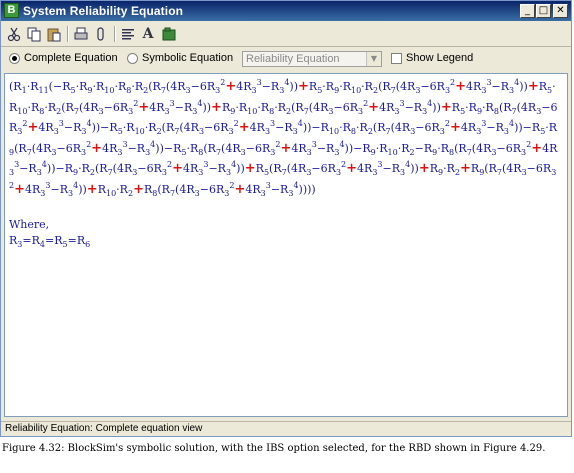 The image size is (574, 473). What do you see at coordinates (293, 59) in the screenshot?
I see `equation-type-value: Reliability Equation` at bounding box center [293, 59].